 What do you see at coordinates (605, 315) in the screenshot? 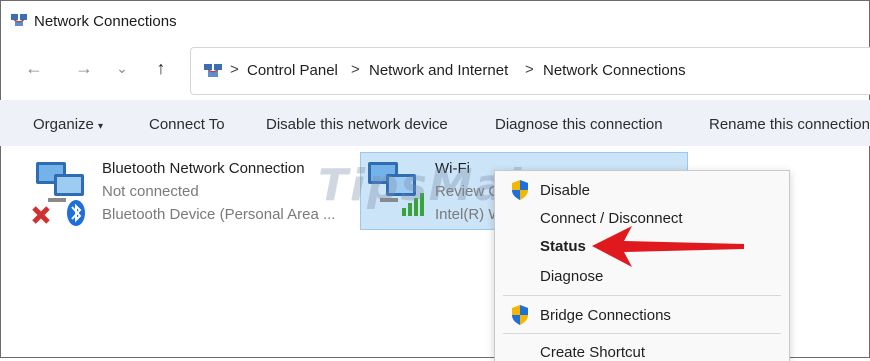
I see `menu-item-bridge-connections: Bridge Connections` at bounding box center [605, 315].